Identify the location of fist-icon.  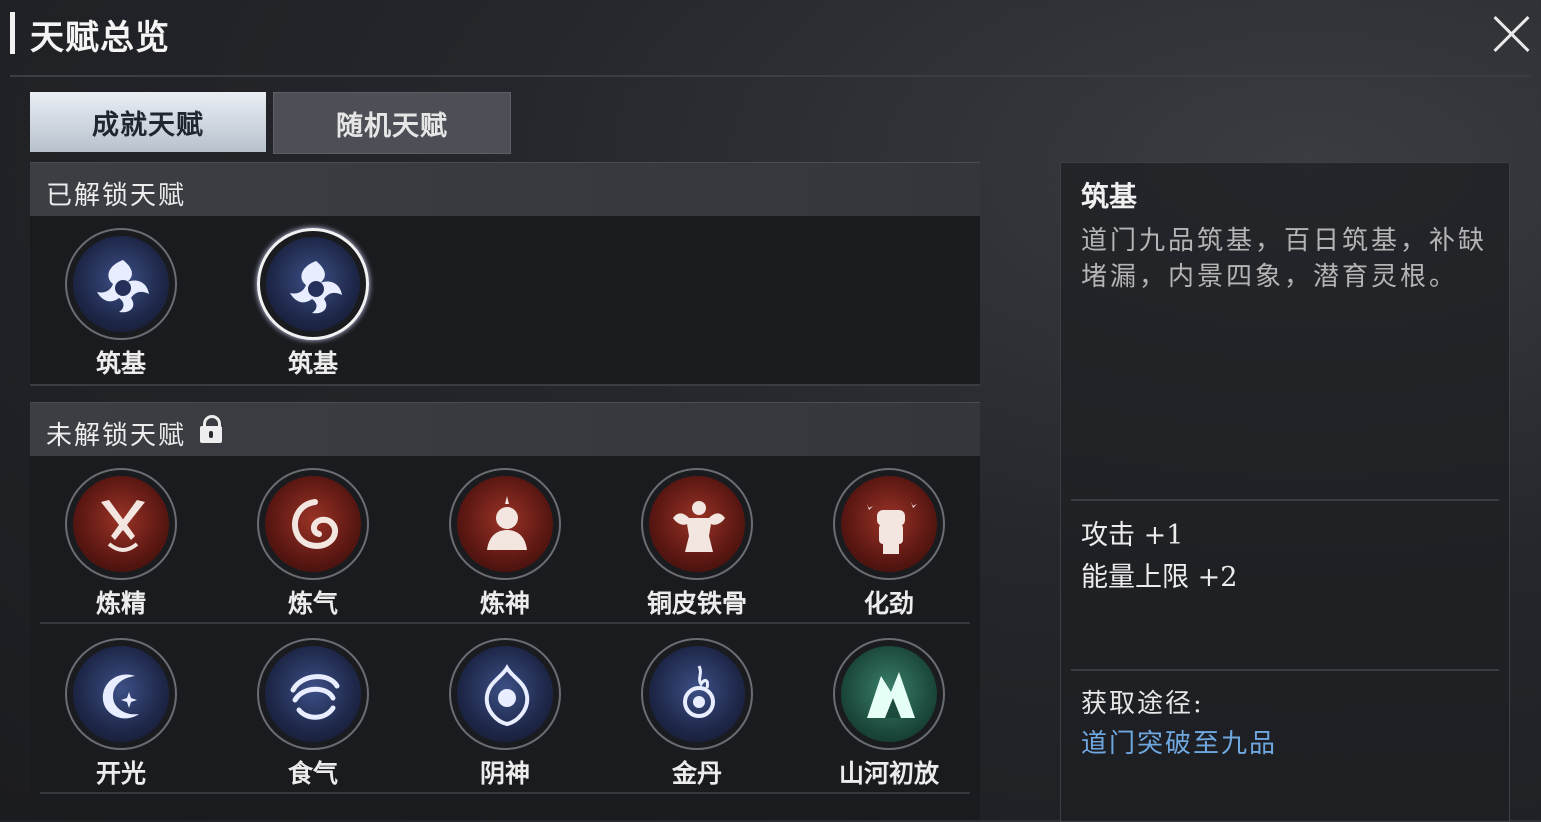
(892, 528).